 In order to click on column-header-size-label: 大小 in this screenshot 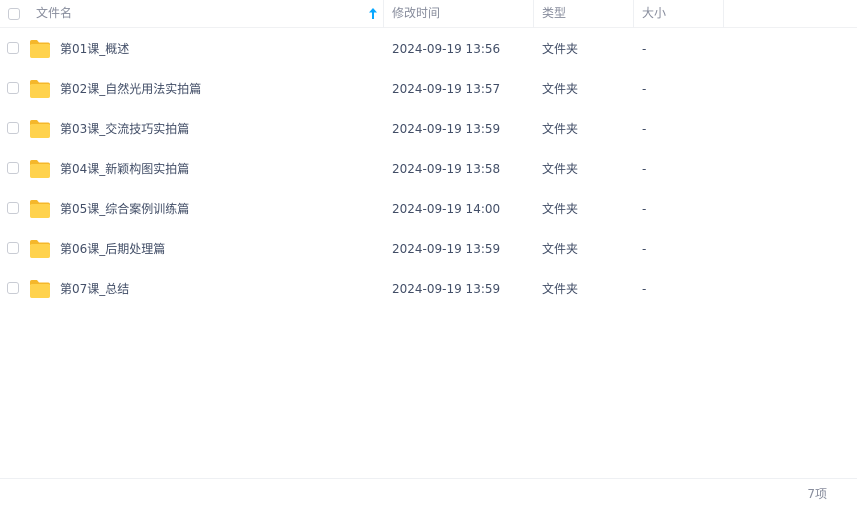, I will do `click(654, 13)`.